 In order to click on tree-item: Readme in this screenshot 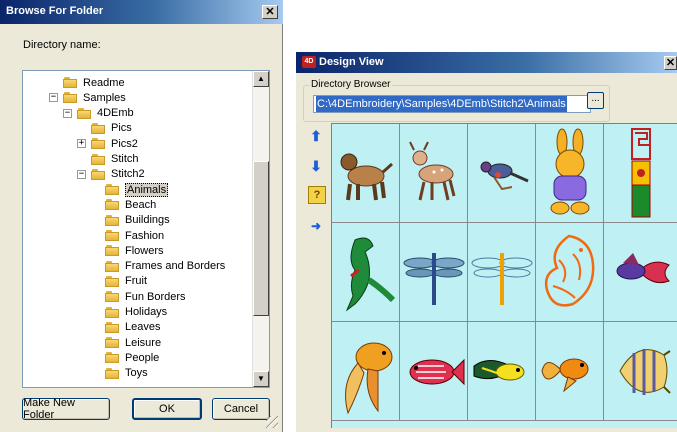, I will do `click(87, 82)`.